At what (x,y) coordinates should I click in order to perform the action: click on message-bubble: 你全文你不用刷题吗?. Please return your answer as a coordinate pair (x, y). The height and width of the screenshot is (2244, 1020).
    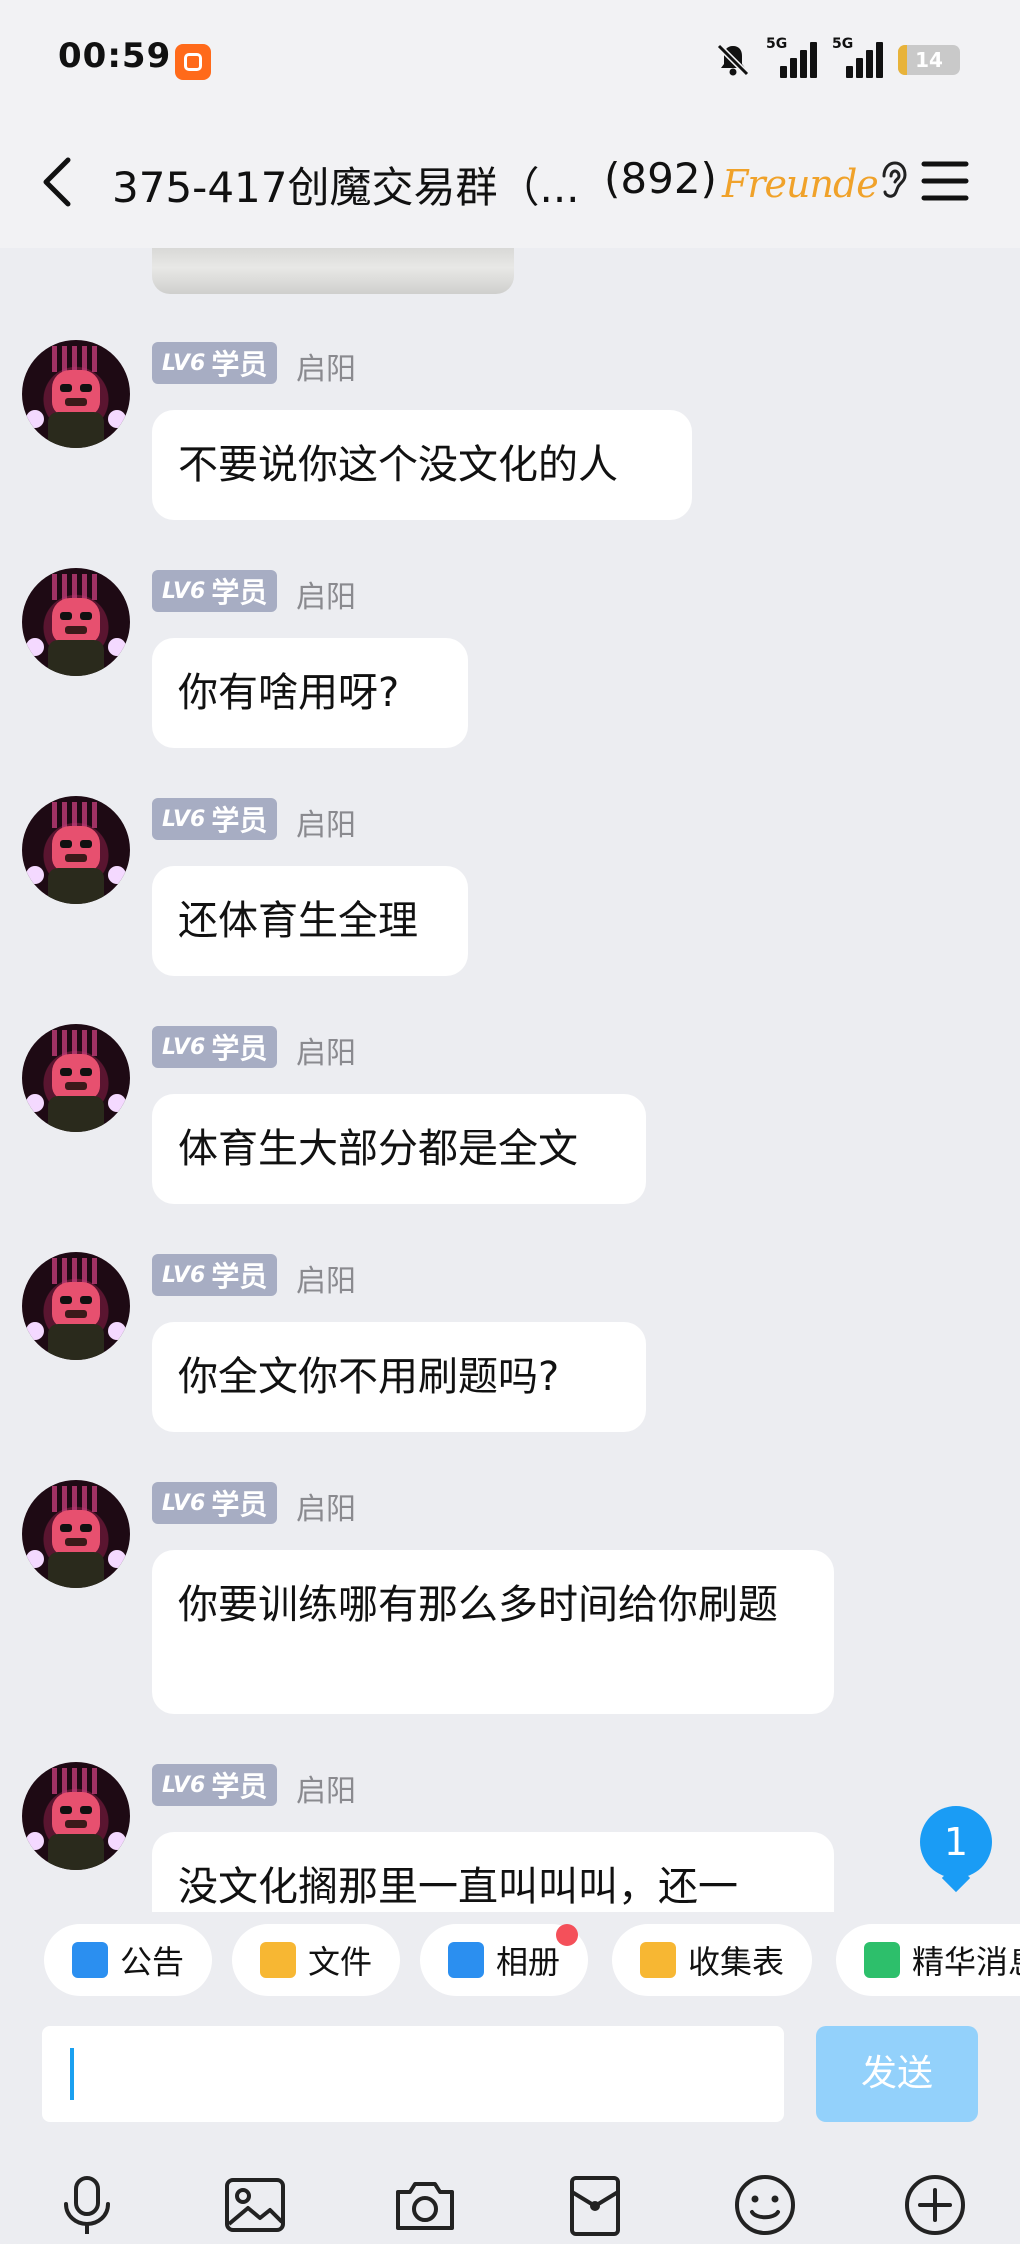
    Looking at the image, I should click on (399, 1377).